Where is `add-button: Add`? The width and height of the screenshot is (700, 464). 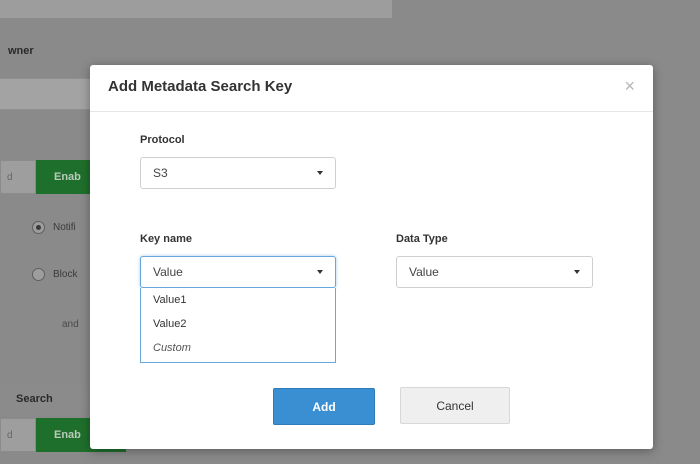 add-button: Add is located at coordinates (324, 406).